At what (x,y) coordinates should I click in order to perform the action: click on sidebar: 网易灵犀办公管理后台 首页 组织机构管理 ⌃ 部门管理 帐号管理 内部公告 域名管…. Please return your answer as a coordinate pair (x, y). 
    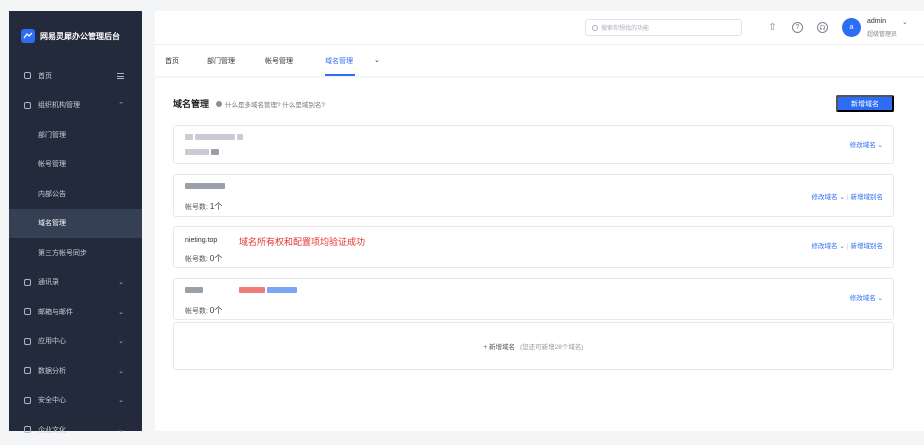
    Looking at the image, I should click on (75, 222).